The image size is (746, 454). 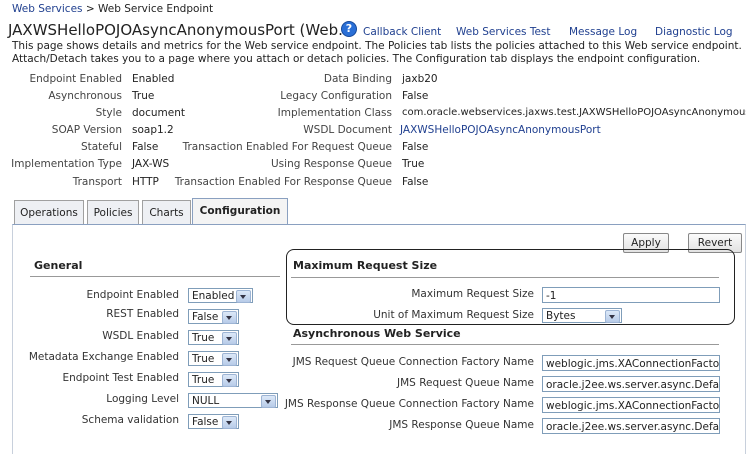 I want to click on general-divider, so click(x=155, y=276).